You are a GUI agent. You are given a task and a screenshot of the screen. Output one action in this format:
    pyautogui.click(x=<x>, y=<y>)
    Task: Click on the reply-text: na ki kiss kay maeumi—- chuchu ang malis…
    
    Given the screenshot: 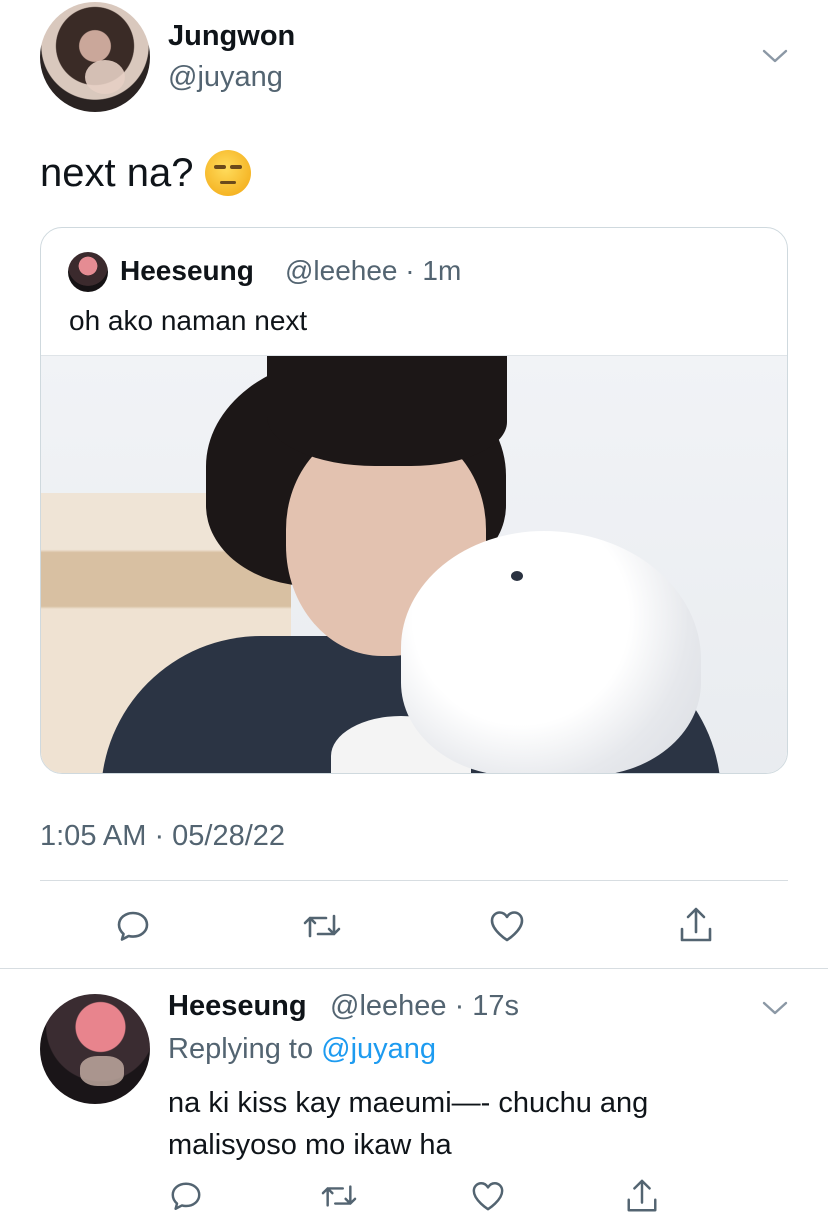 What is the action you would take?
    pyautogui.click(x=408, y=1124)
    